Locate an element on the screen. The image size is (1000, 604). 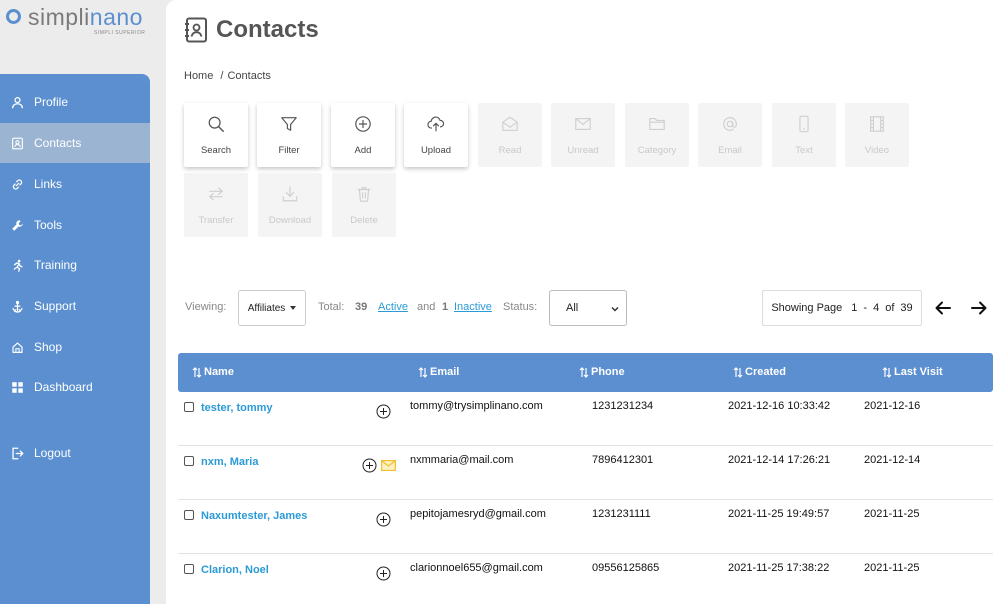
sidebar-item-label: Logout is located at coordinates (52, 453).